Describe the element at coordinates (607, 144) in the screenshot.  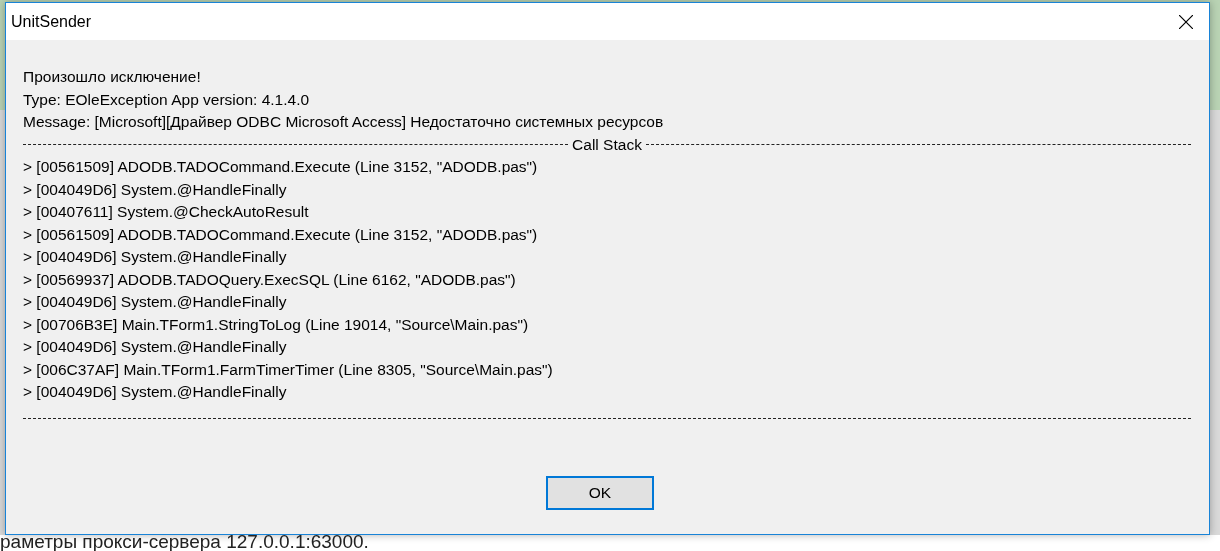
I see `call-stack-title: Call Stack` at that location.